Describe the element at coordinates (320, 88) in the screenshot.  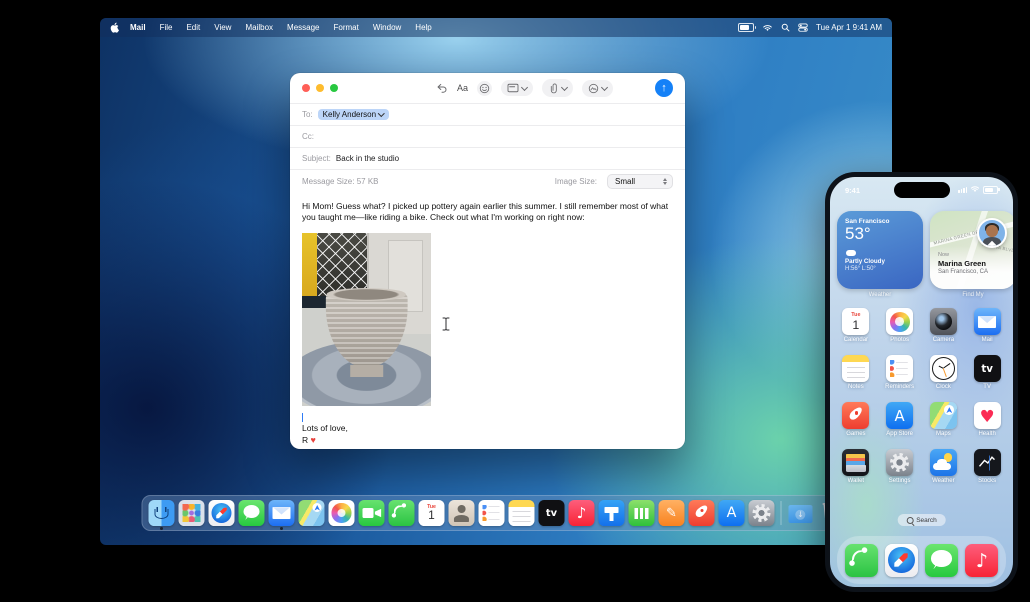
I see `minimize-button` at that location.